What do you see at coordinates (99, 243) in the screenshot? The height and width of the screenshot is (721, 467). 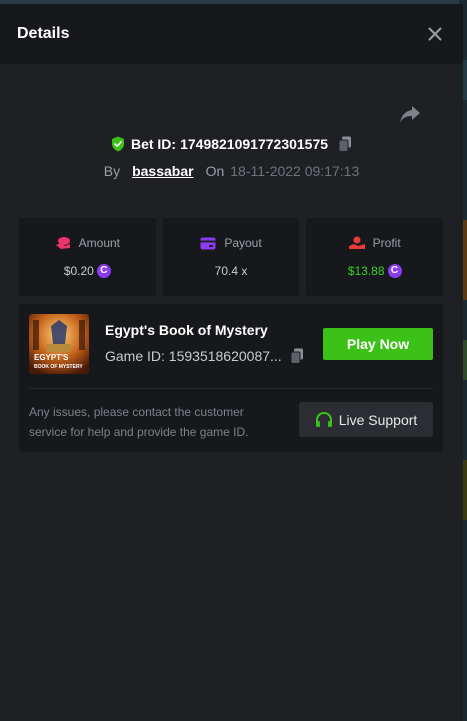 I see `amount-label: Amount` at bounding box center [99, 243].